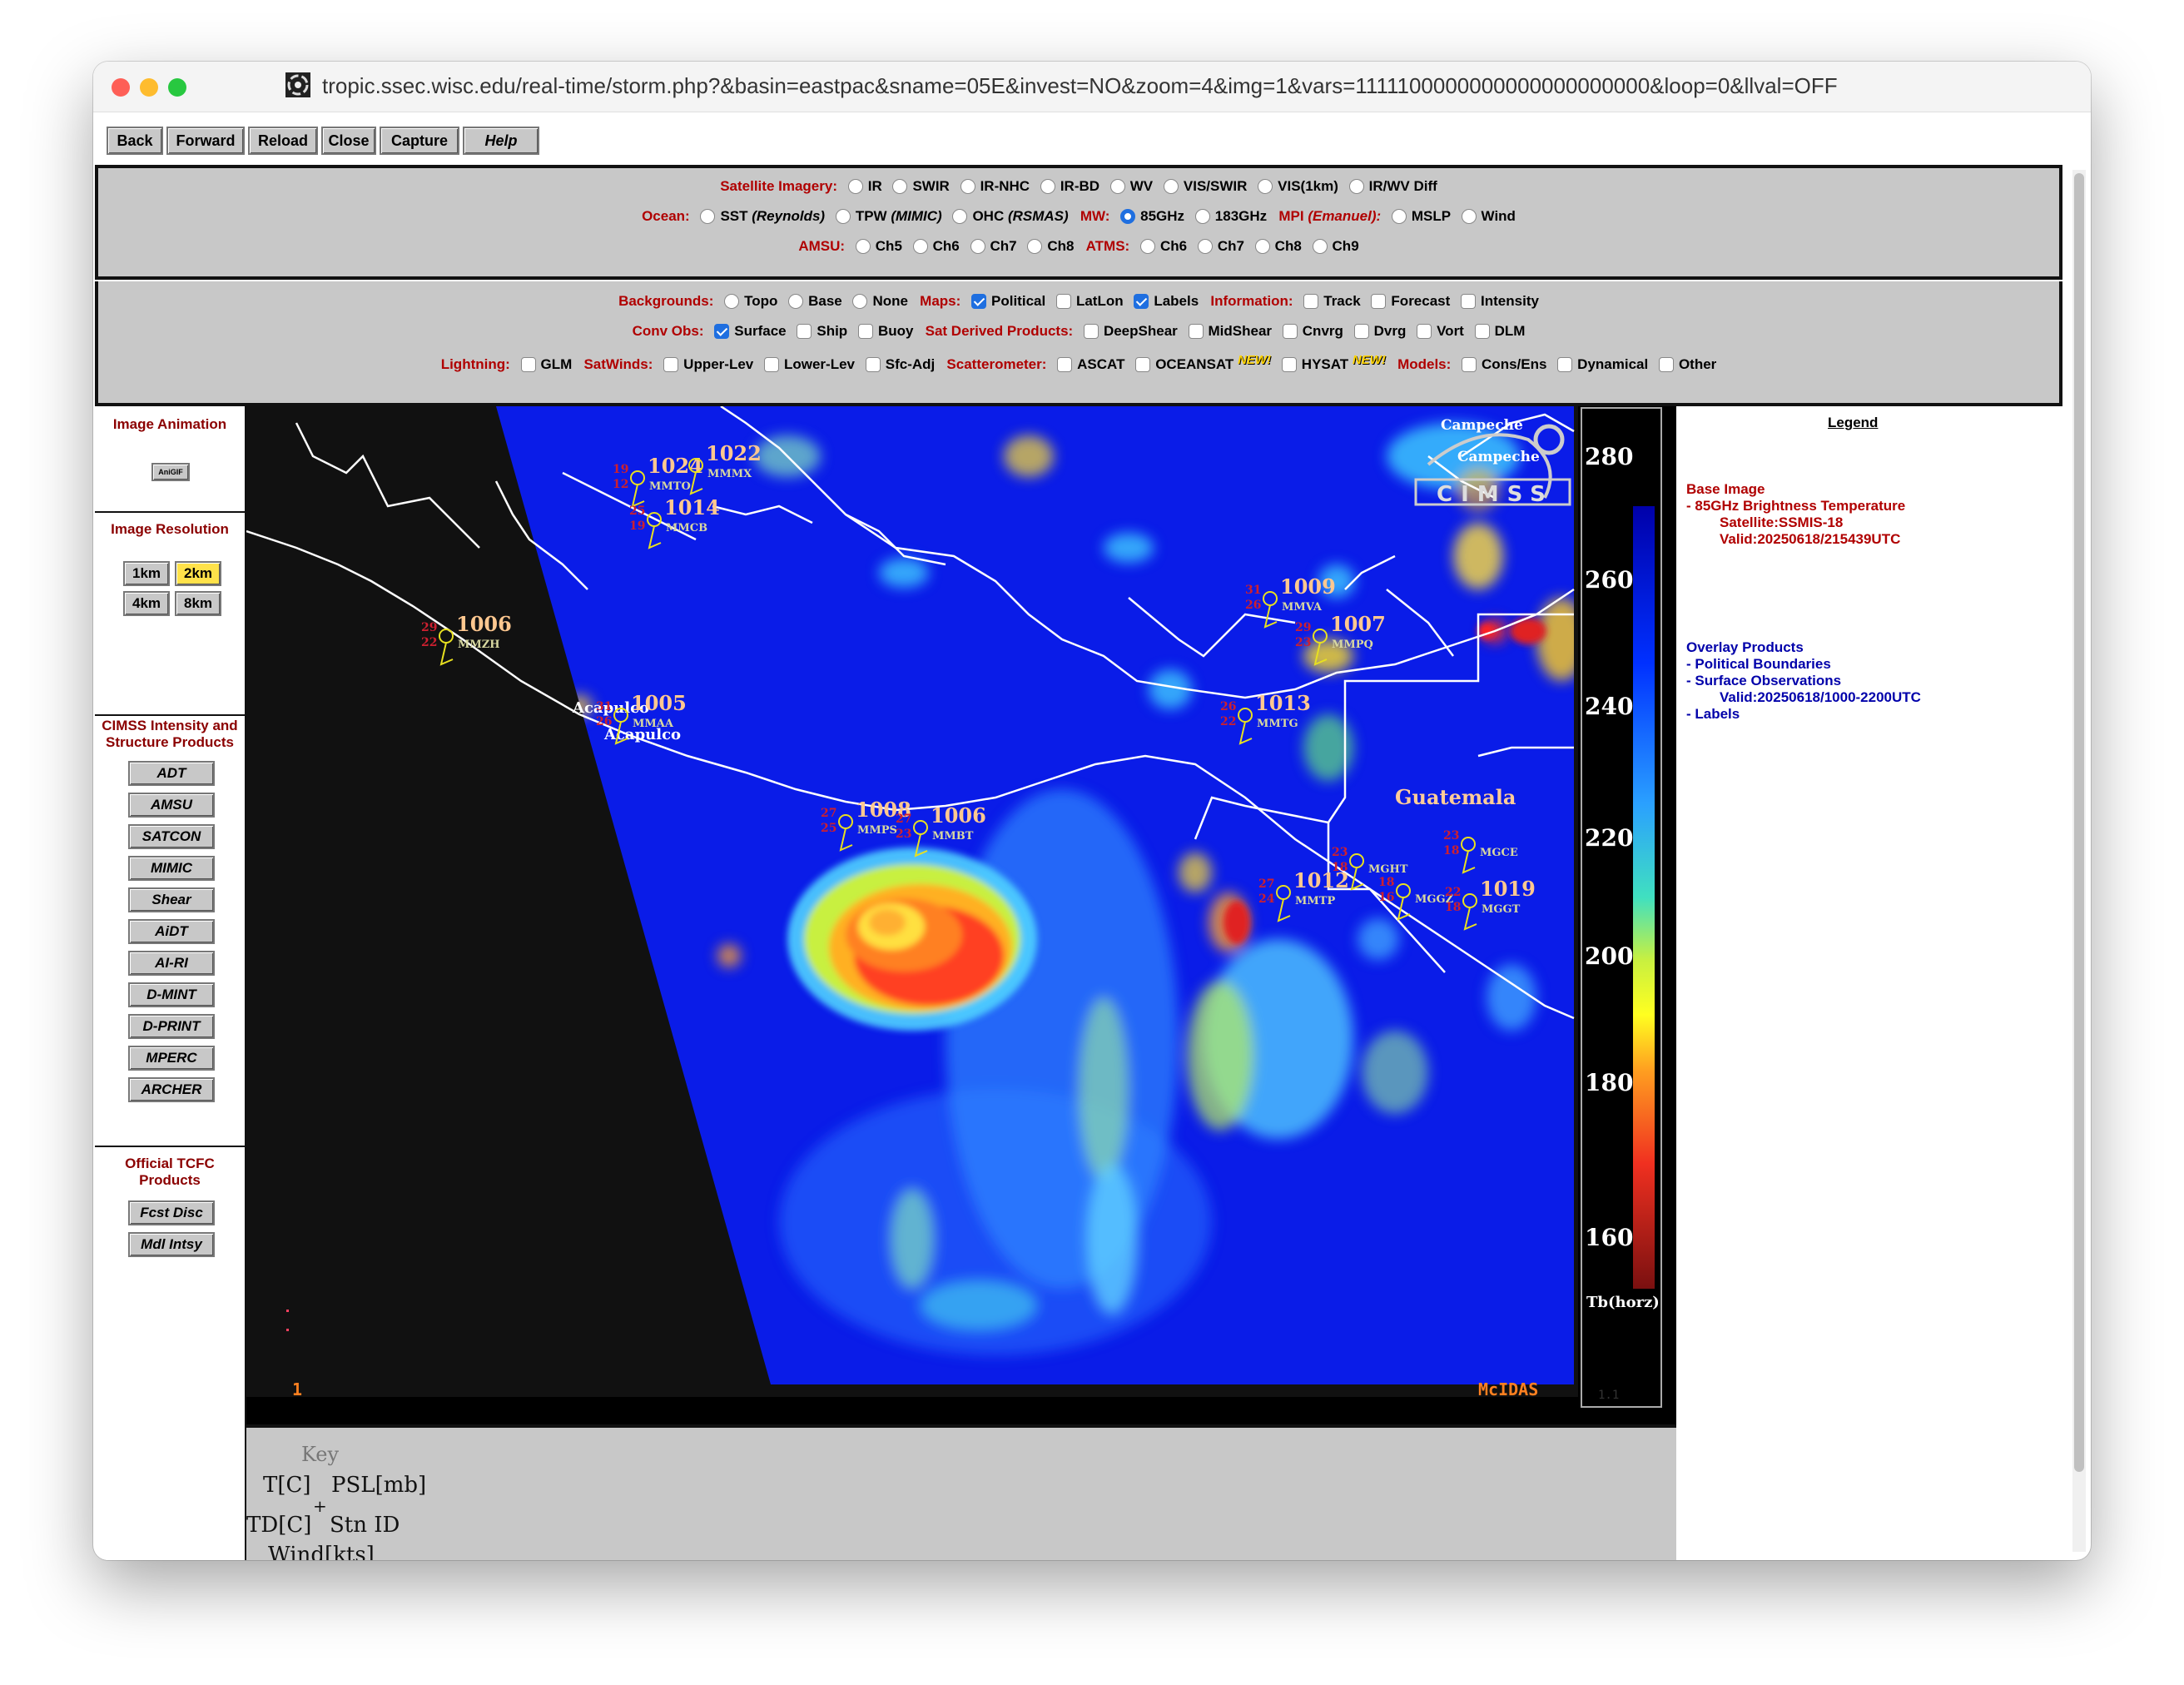 The height and width of the screenshot is (1685, 2184). Describe the element at coordinates (171, 1213) in the screenshot. I see `fcst-disc-button: Fcst Disc` at that location.